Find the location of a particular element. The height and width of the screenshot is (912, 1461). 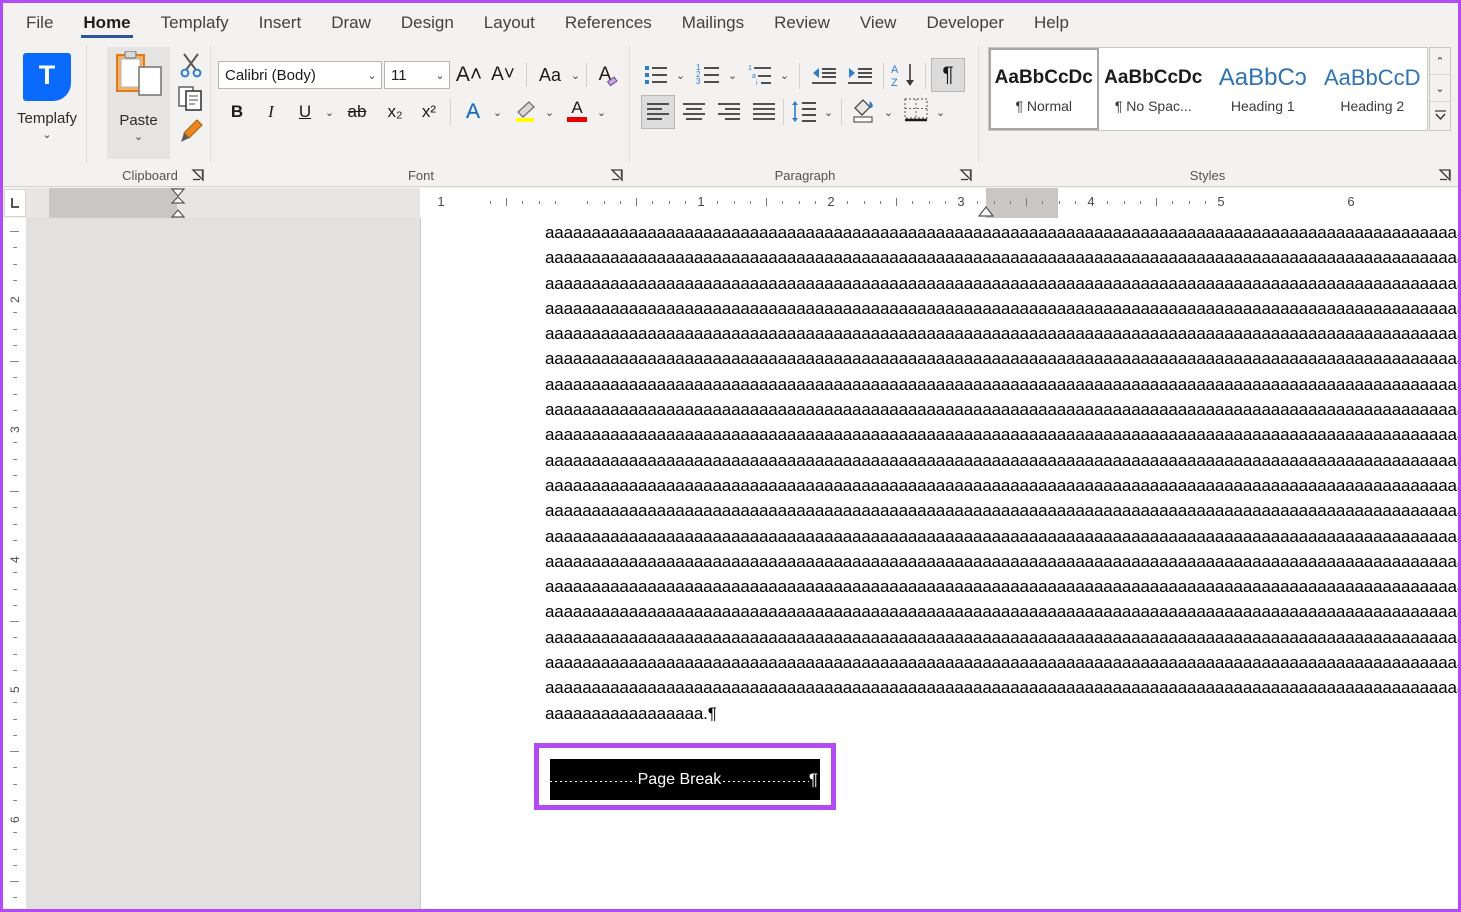

justify-button is located at coordinates (764, 112).